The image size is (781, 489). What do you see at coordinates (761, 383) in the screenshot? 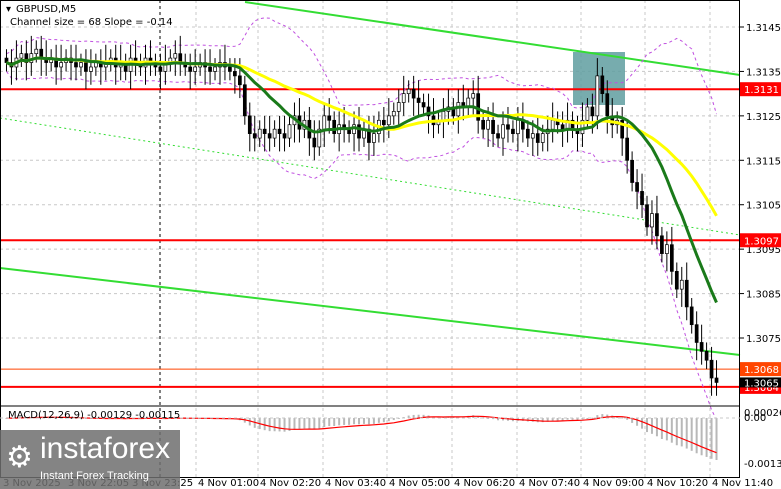
I see `current-price-label: 1.3065` at bounding box center [761, 383].